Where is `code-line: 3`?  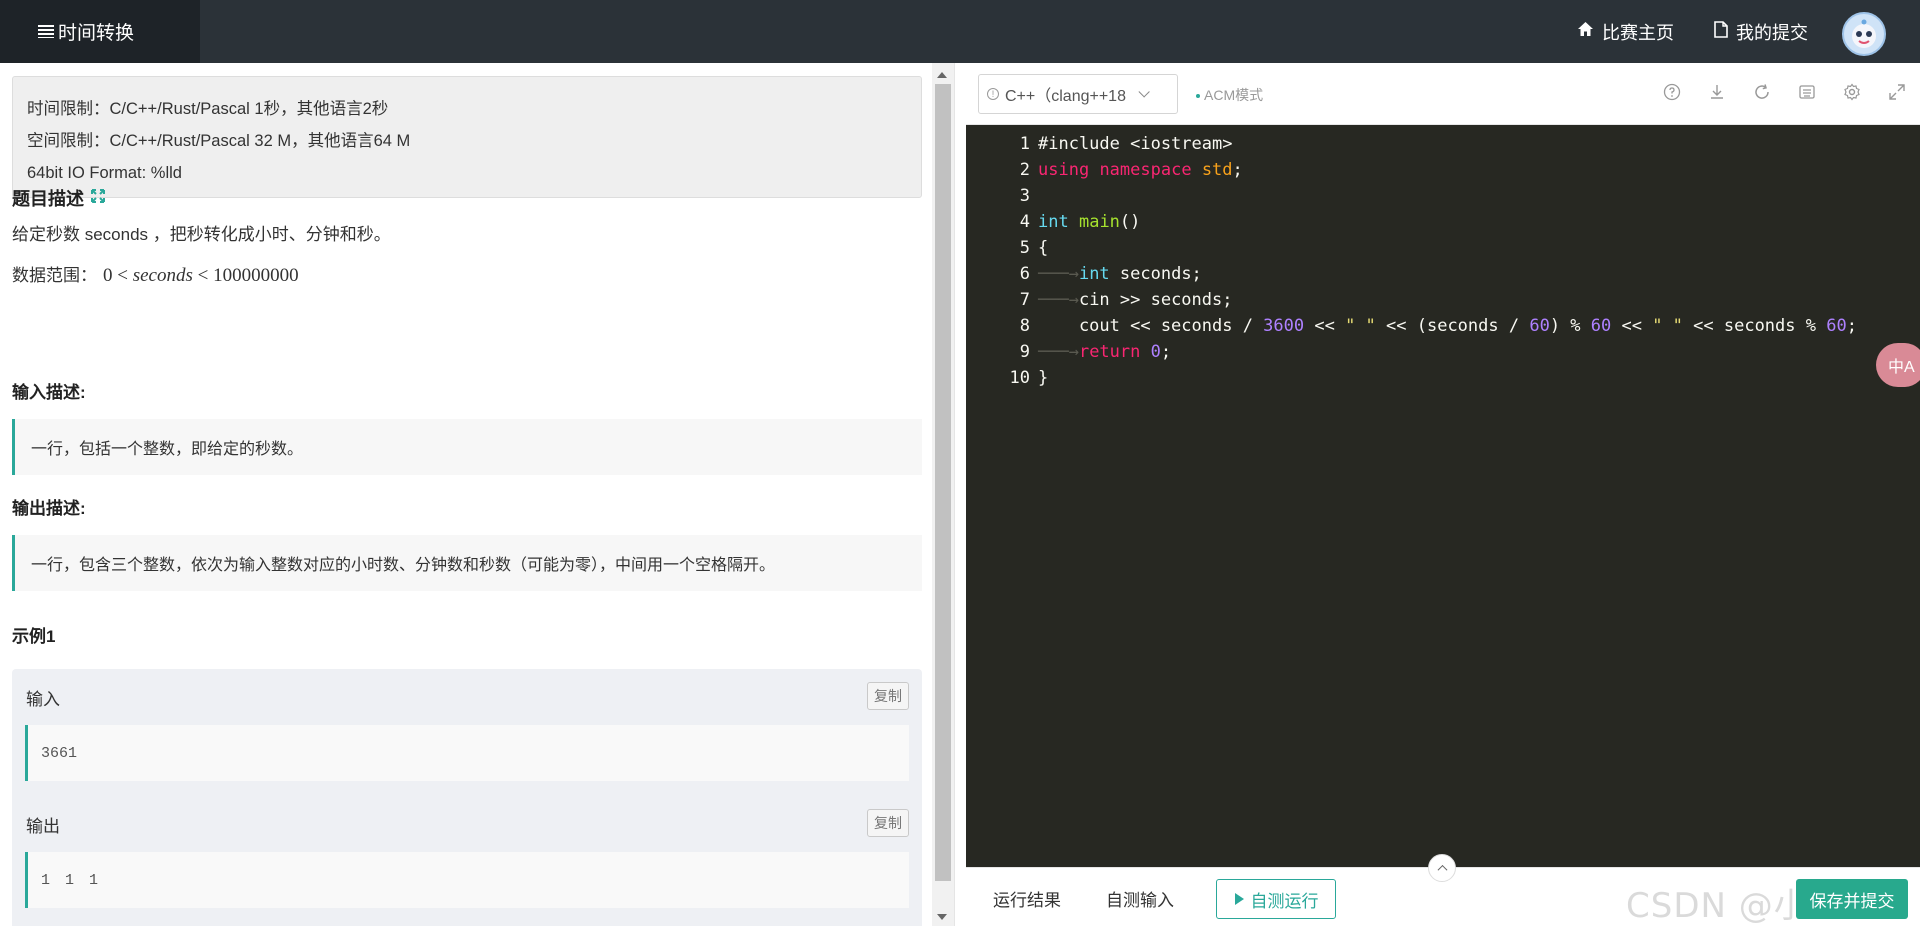
code-line: 3 is located at coordinates (1443, 196).